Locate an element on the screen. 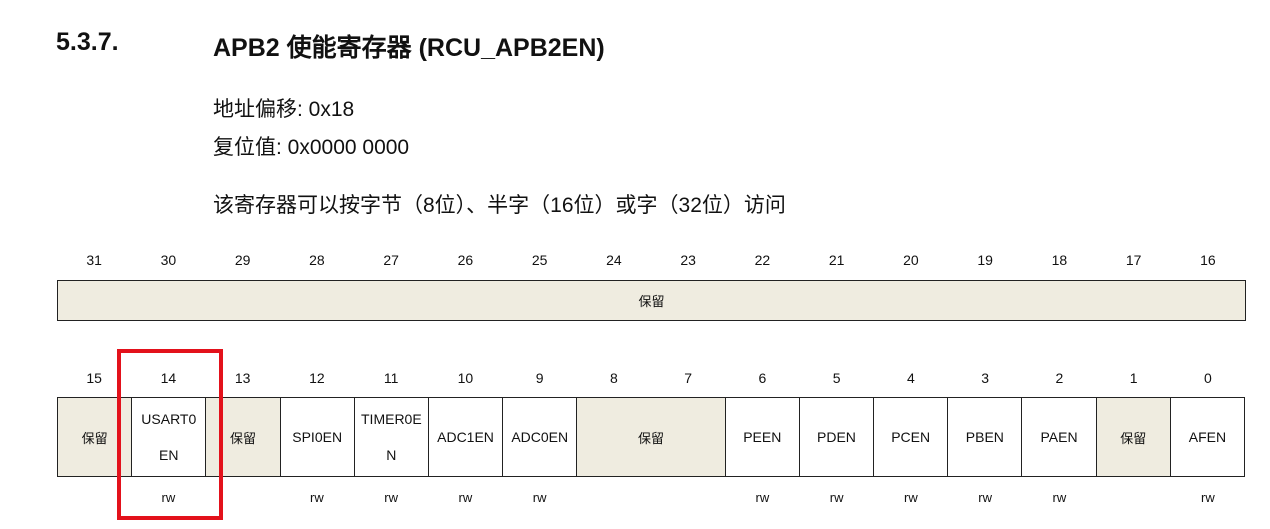 The width and height of the screenshot is (1270, 529). address-offset: 地址偏移: 0x18 is located at coordinates (284, 109).